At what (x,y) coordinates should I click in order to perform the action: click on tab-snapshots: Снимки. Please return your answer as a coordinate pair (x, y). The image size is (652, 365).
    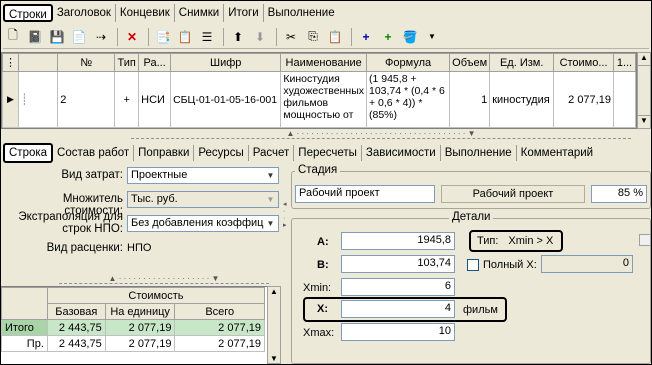
    Looking at the image, I should click on (200, 13).